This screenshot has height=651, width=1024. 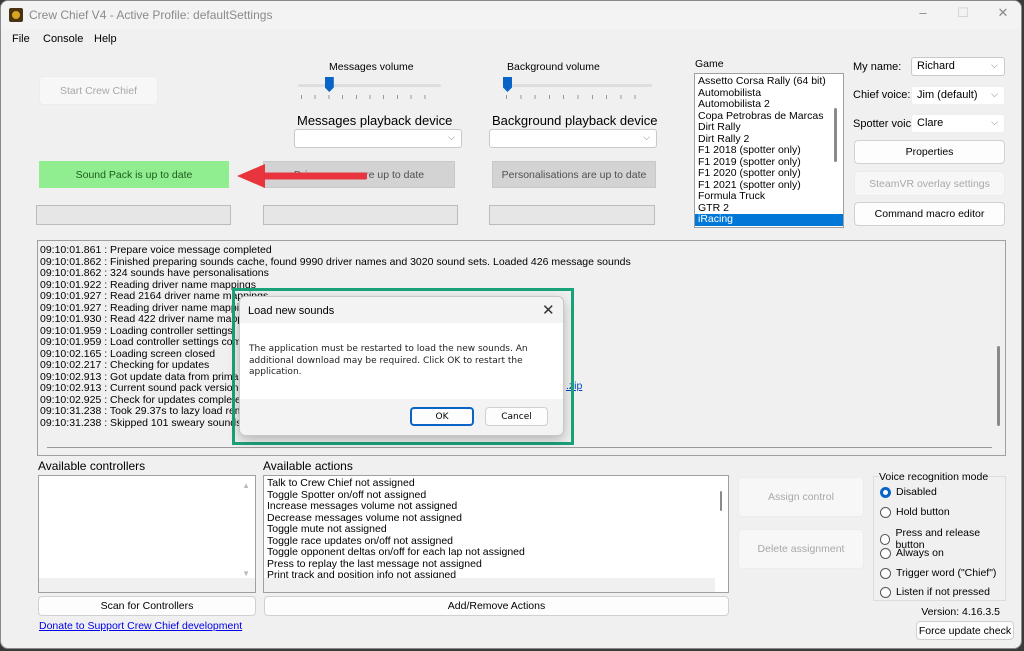 I want to click on log-scrollbar, so click(x=998, y=386).